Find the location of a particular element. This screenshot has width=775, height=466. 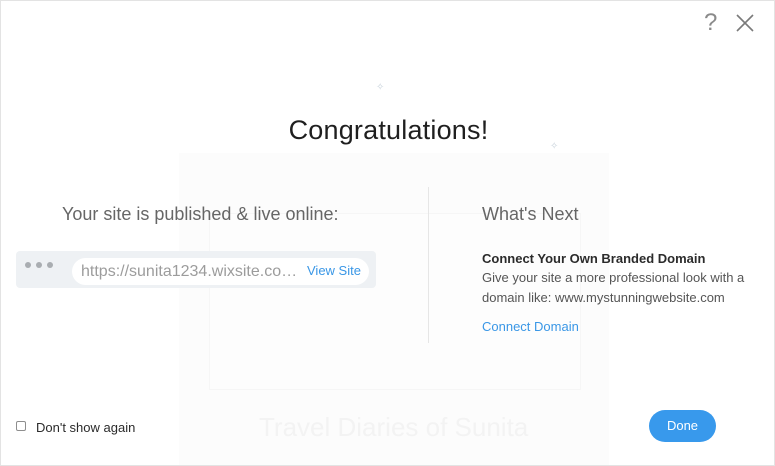

domain-promo-title: Connect Your Own Branded Domain is located at coordinates (594, 258).